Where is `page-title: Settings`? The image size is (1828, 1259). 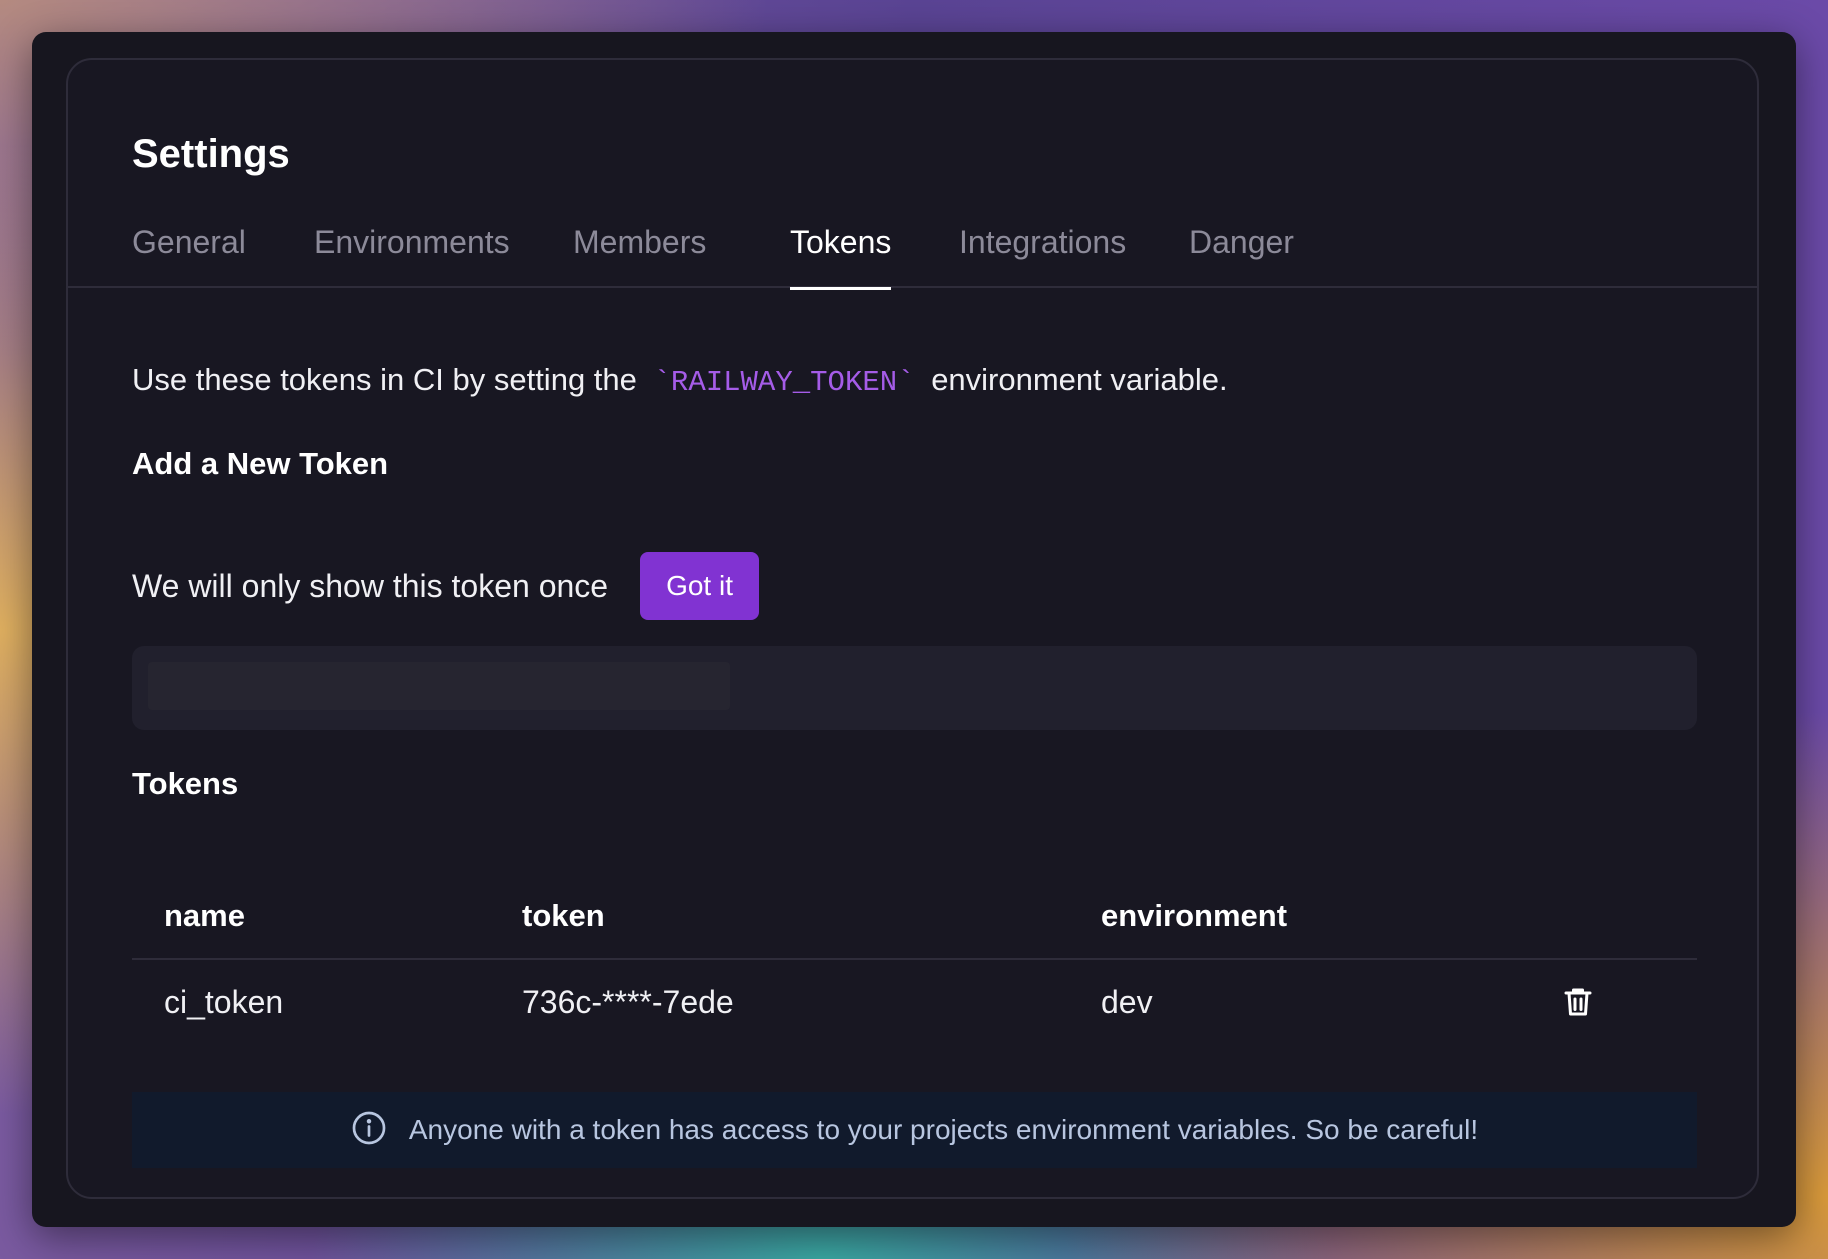 page-title: Settings is located at coordinates (211, 154).